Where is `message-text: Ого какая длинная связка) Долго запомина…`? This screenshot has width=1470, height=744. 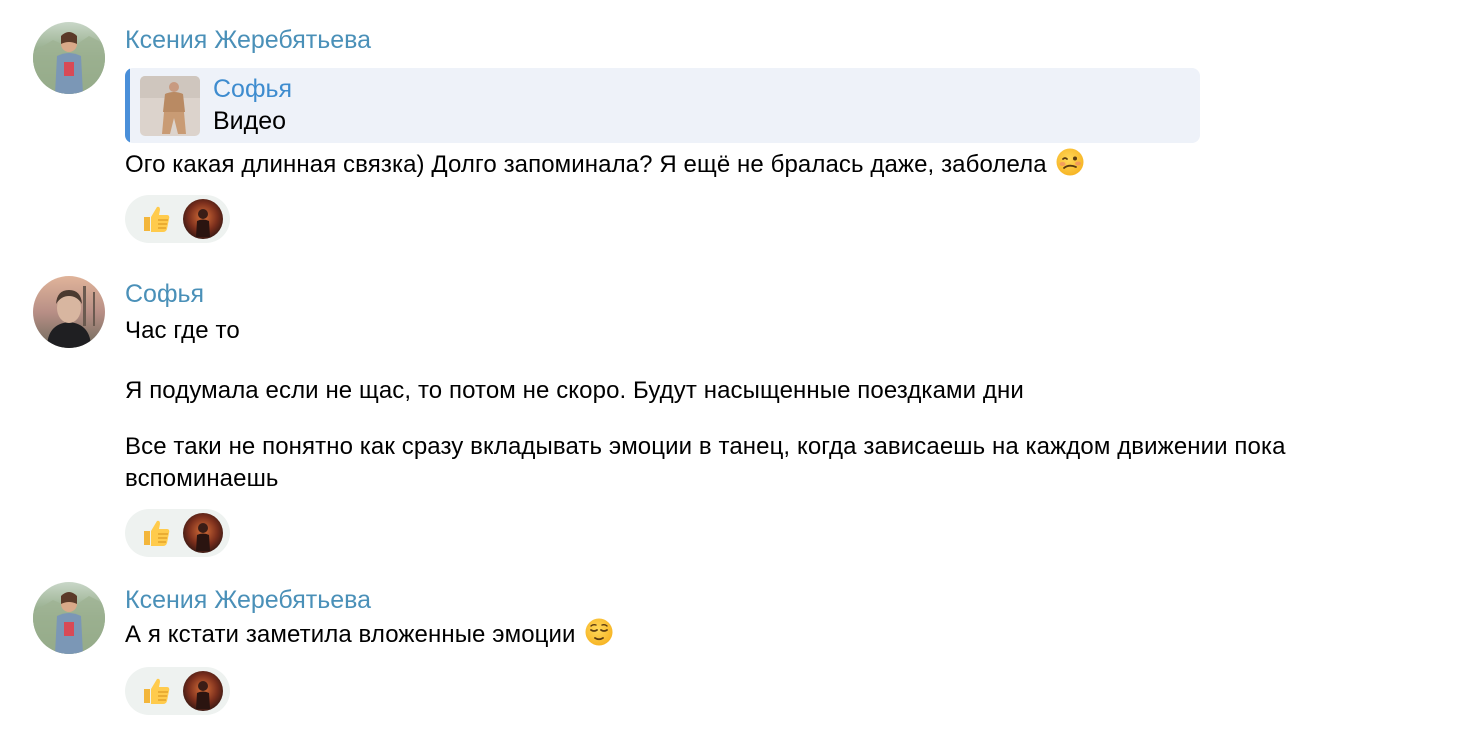
message-text: Ого какая длинная связка) Долго запомина… is located at coordinates (762, 164).